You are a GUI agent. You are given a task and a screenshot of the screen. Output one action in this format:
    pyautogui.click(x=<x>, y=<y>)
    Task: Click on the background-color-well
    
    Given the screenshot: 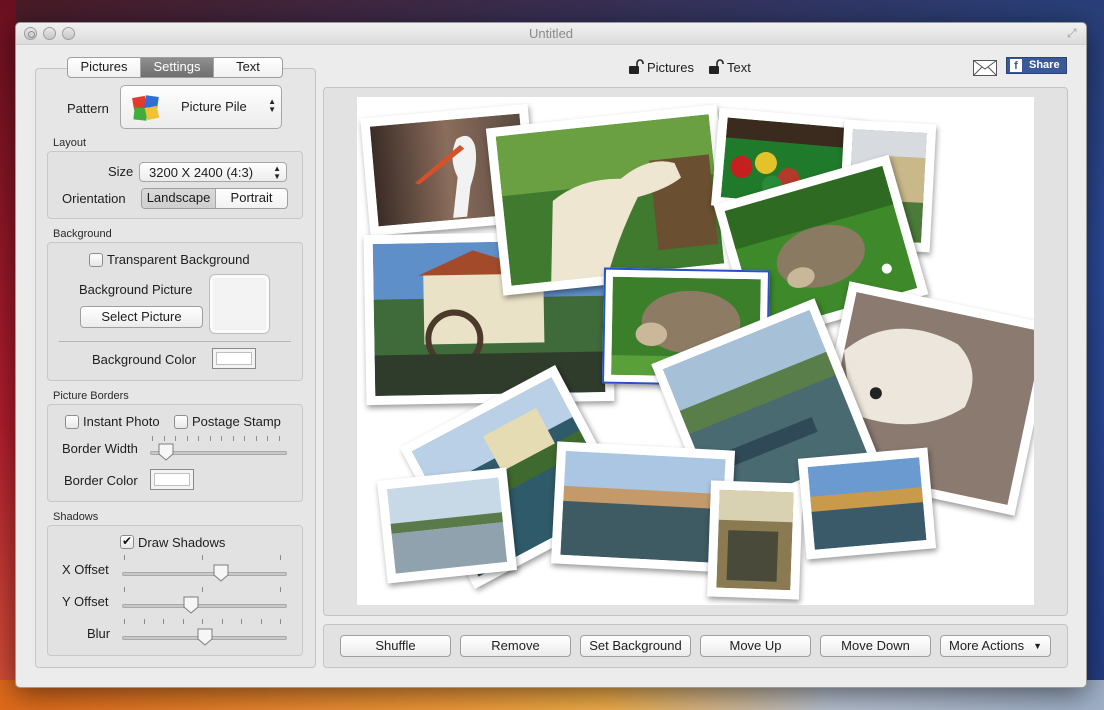 What is the action you would take?
    pyautogui.click(x=234, y=358)
    